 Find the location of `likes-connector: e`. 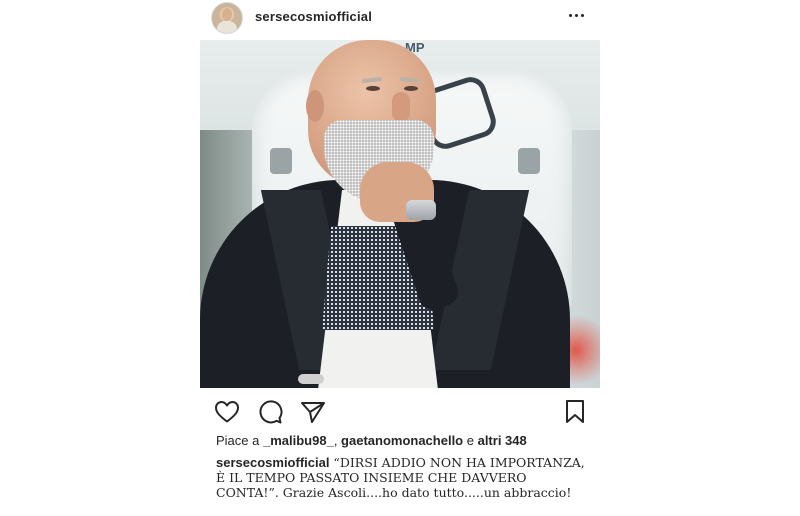

likes-connector: e is located at coordinates (470, 440).